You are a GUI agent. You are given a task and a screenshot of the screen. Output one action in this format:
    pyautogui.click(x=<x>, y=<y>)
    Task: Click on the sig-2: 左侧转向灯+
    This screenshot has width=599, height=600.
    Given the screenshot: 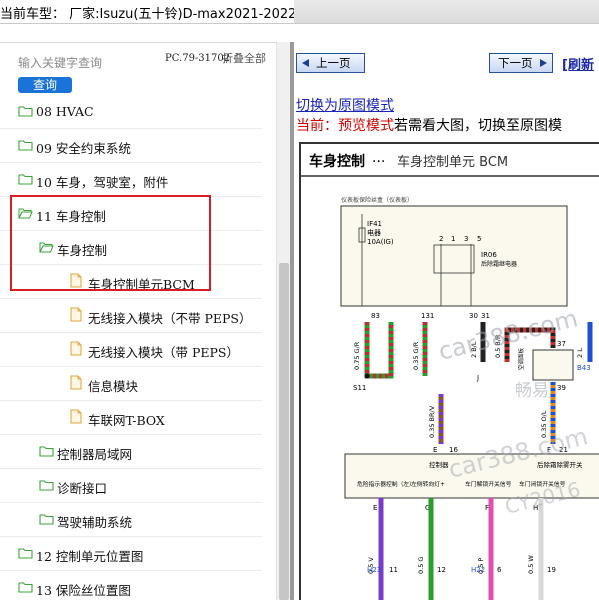 What is the action you would take?
    pyautogui.click(x=428, y=484)
    